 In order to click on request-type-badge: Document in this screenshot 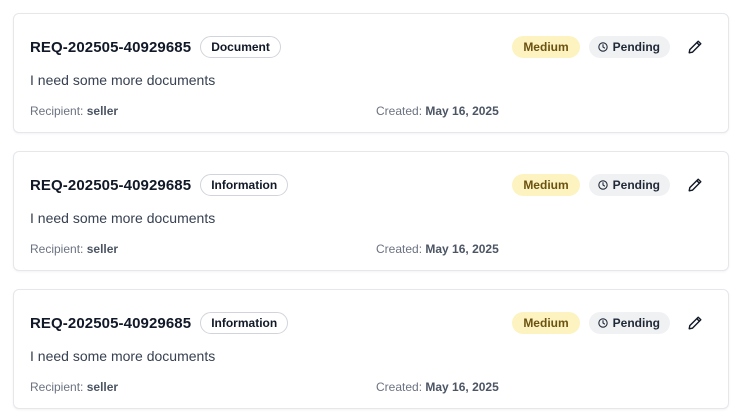, I will do `click(240, 47)`.